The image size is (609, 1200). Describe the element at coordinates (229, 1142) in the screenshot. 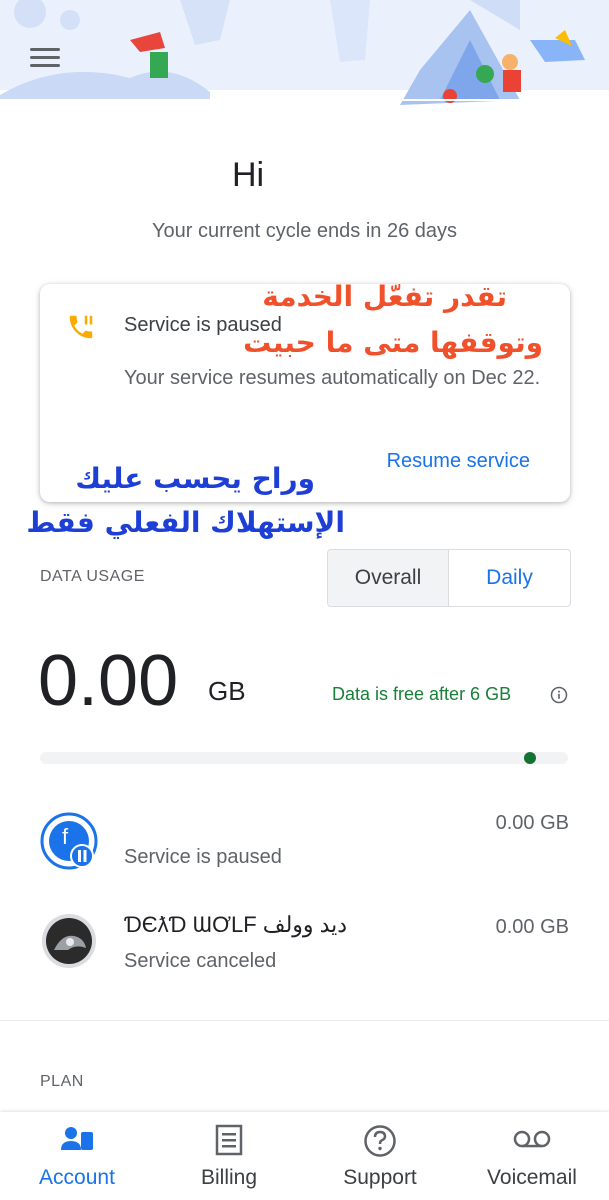

I see `billing-icon` at that location.